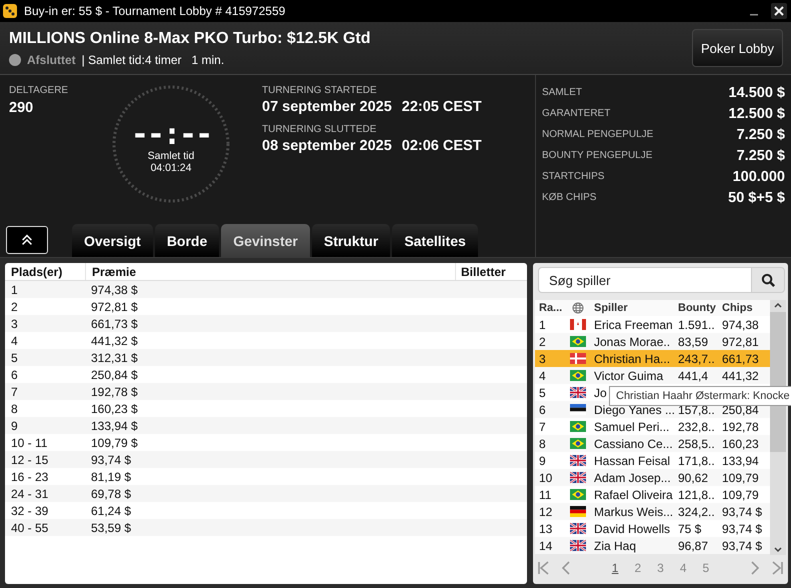 The width and height of the screenshot is (791, 588). I want to click on rank-cell-text: 11, so click(545, 495).